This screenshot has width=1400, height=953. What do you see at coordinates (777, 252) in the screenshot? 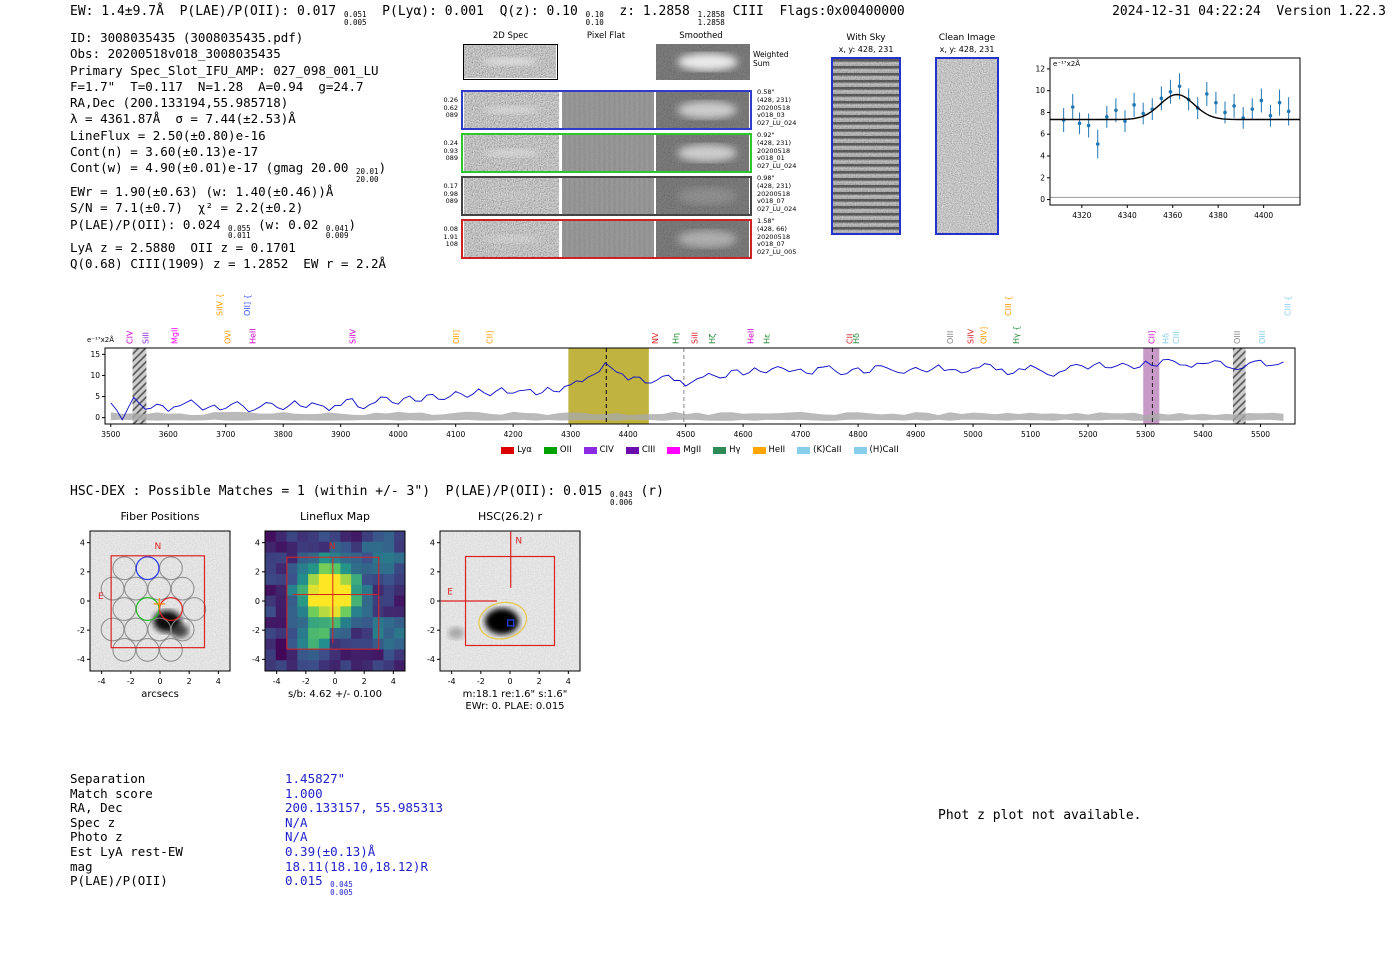
I see `fiber-info-value: 027_LU_005` at bounding box center [777, 252].